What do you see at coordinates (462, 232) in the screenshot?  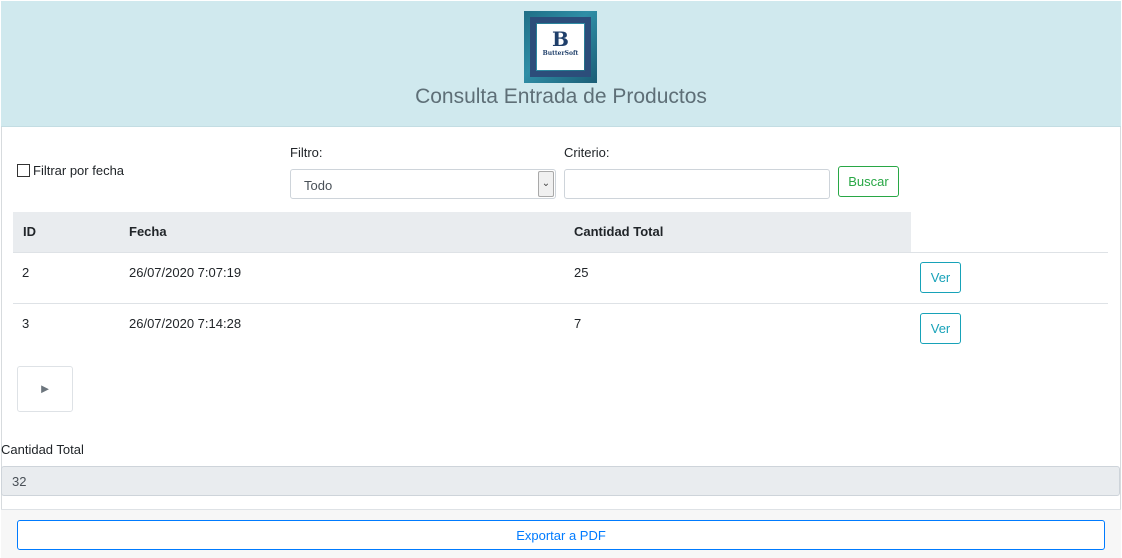 I see `table-header: ID Fecha Cantidad Total` at bounding box center [462, 232].